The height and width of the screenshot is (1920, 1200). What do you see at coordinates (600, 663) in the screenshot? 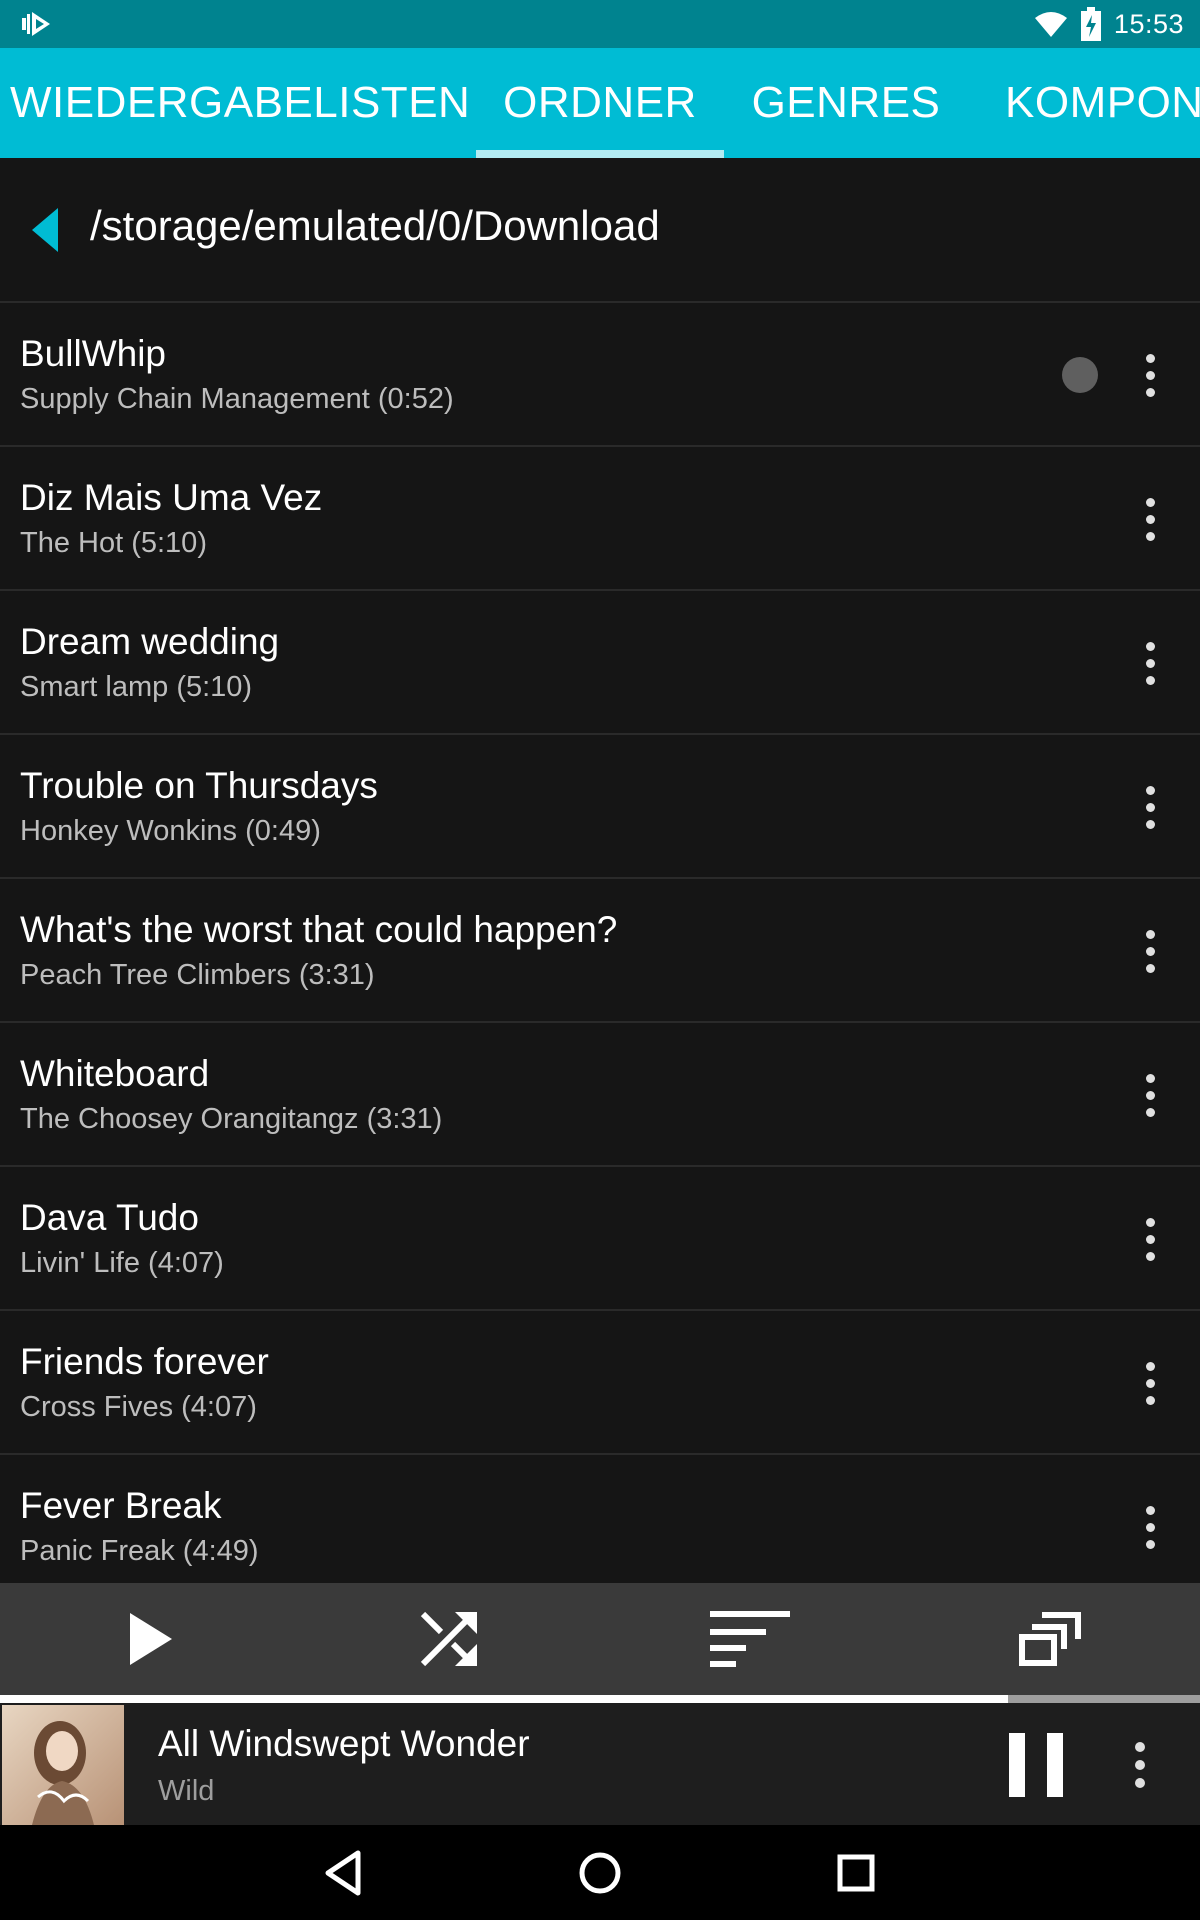
I see `list-item: Dream wedding Smart lamp (5:10)` at bounding box center [600, 663].